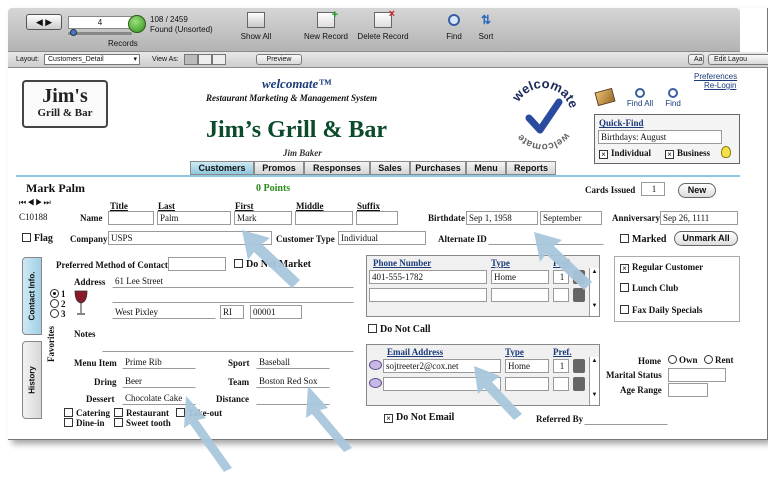  Describe the element at coordinates (498, 393) in the screenshot. I see `arrow-email` at that location.